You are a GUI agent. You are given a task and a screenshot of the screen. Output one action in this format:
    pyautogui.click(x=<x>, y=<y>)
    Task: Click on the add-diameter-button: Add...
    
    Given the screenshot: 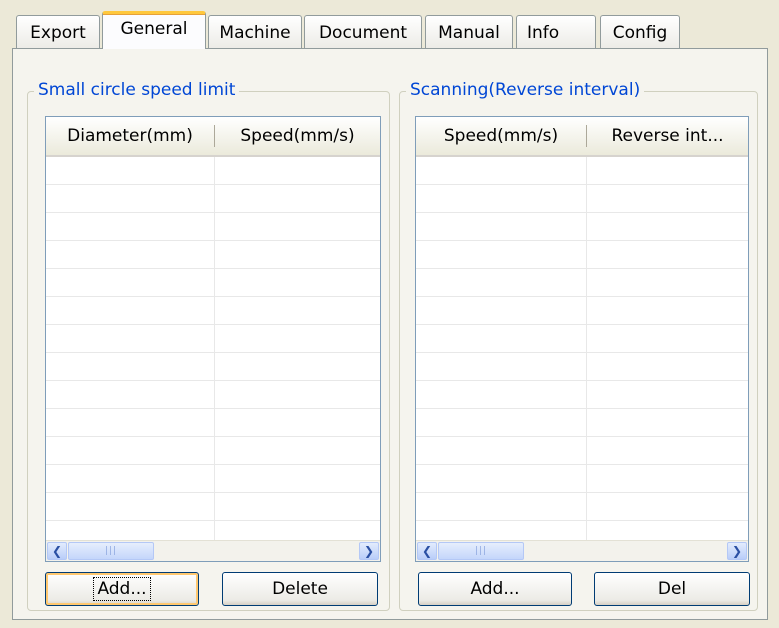 What is the action you would take?
    pyautogui.click(x=122, y=589)
    